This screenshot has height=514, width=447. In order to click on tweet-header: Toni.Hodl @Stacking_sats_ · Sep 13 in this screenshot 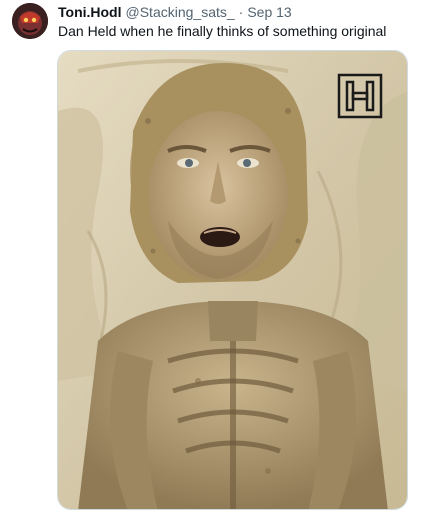, I will do `click(175, 12)`.